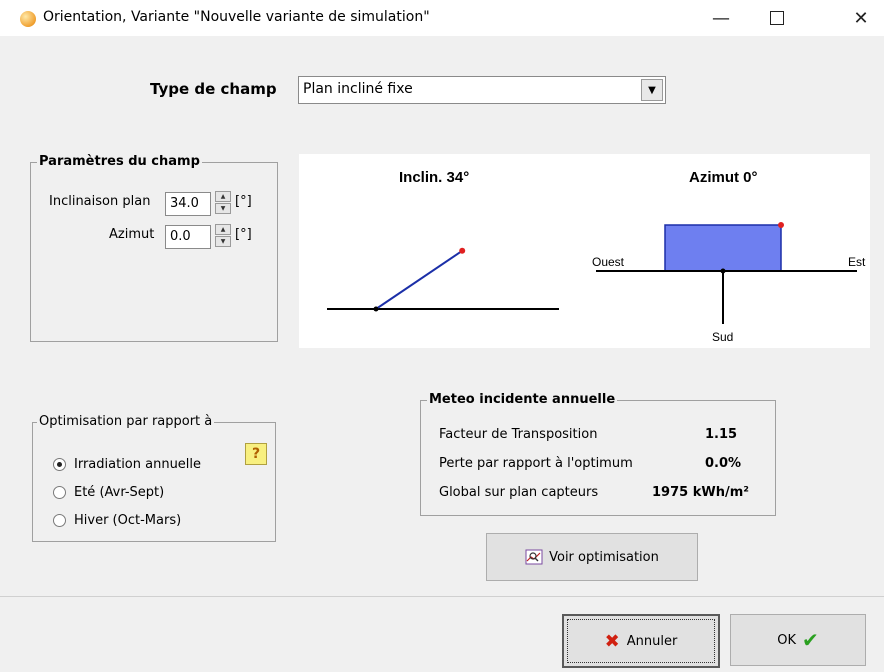 The height and width of the screenshot is (672, 884). What do you see at coordinates (798, 640) in the screenshot?
I see `ok-button: OK ✔` at bounding box center [798, 640].